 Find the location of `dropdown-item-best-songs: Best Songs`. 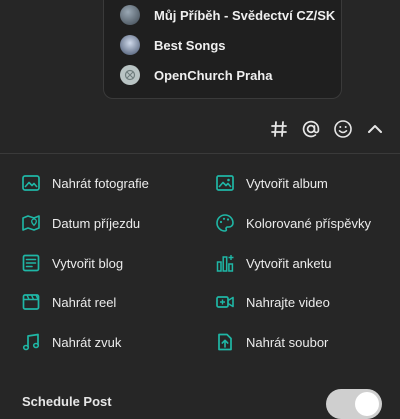

dropdown-item-best-songs: Best Songs is located at coordinates (173, 45).